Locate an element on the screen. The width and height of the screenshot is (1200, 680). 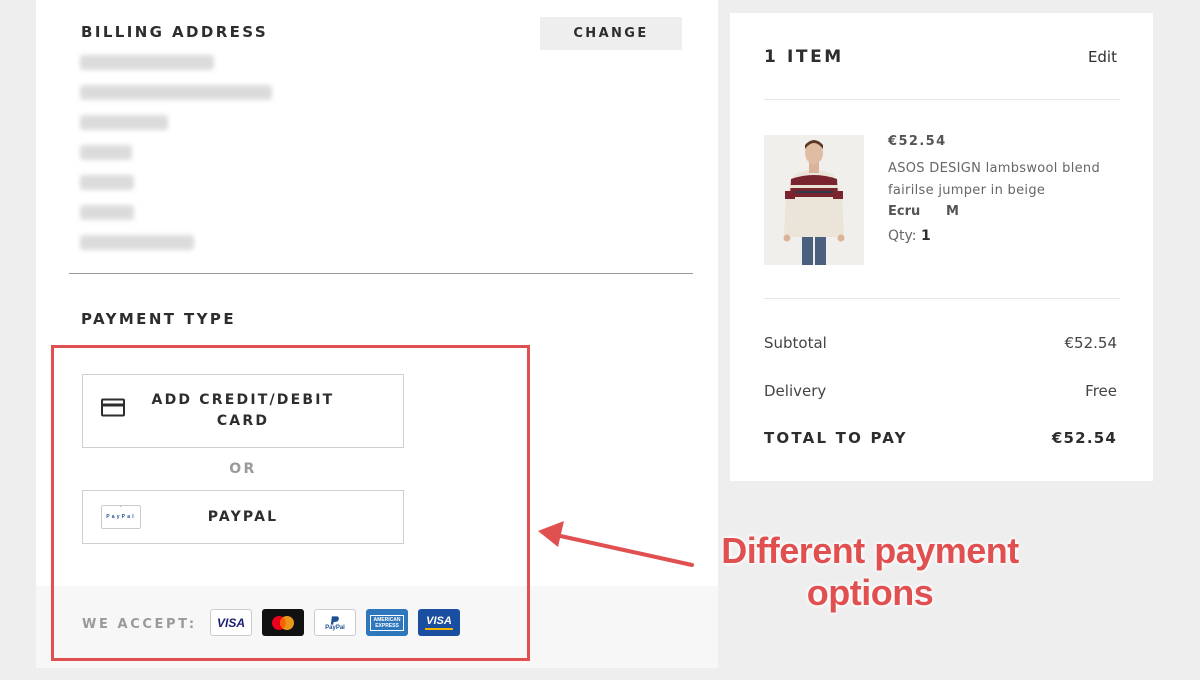
add-card-label-line2: CARD is located at coordinates (243, 421).